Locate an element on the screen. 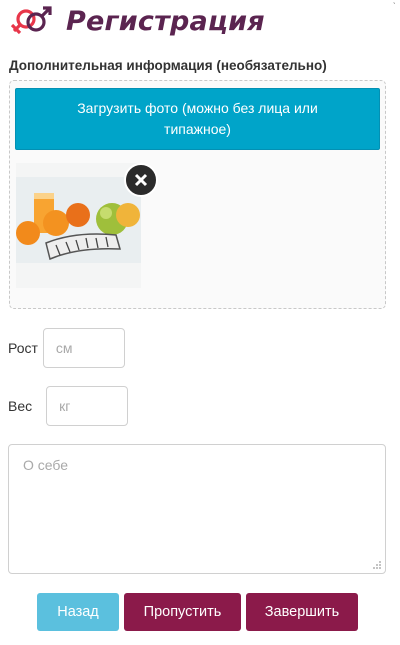 This screenshot has height=645, width=400. page-header: Регистрация is located at coordinates (136, 21).